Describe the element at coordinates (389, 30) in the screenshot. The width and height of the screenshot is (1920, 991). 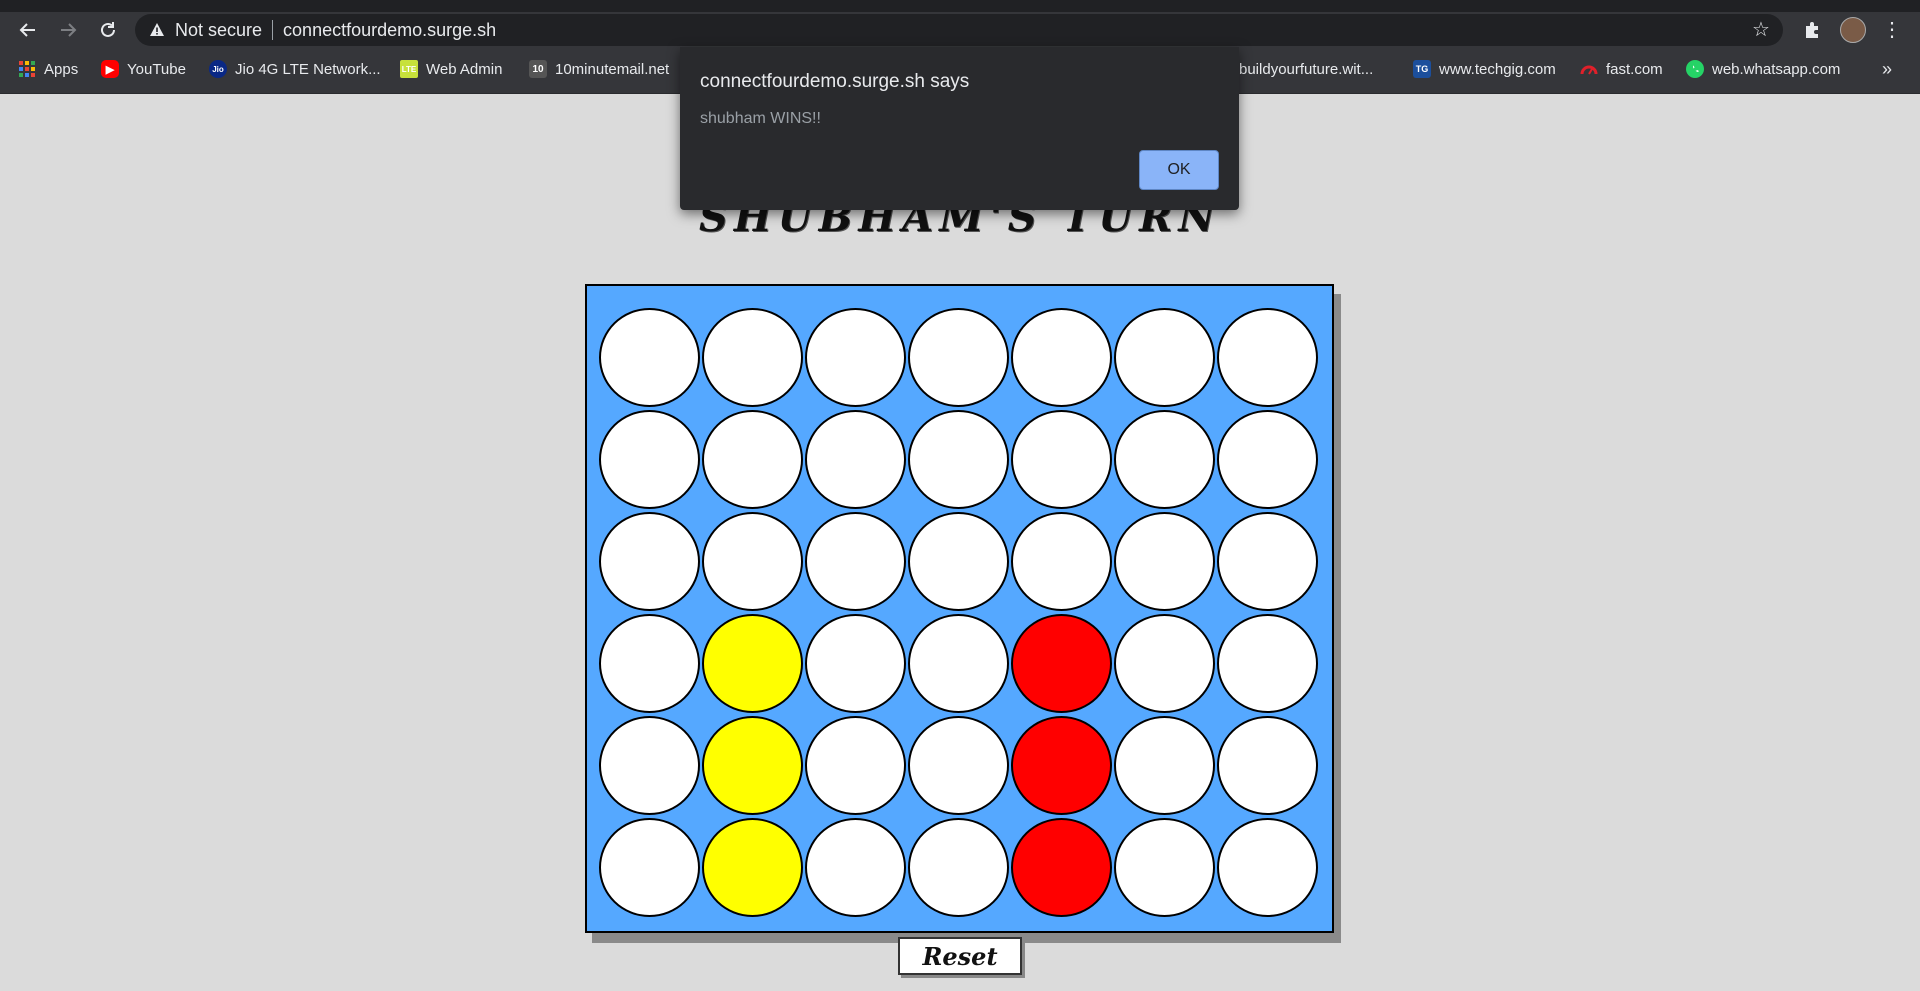
I see `url-text: connectfourdemo.surge.sh` at that location.